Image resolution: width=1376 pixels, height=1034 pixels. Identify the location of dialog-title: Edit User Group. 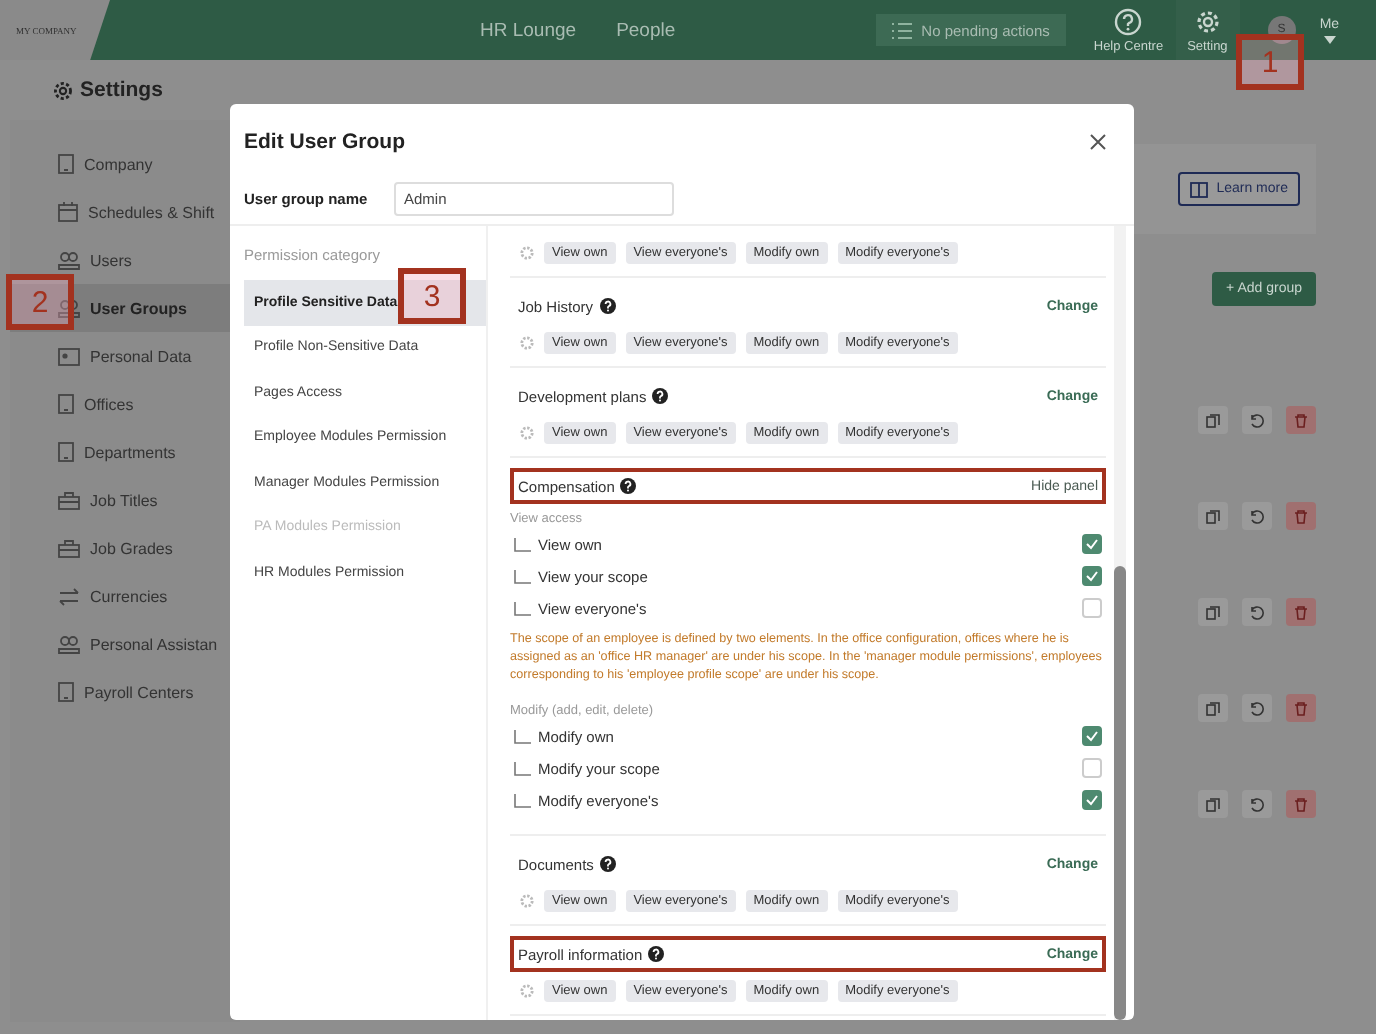
(325, 142).